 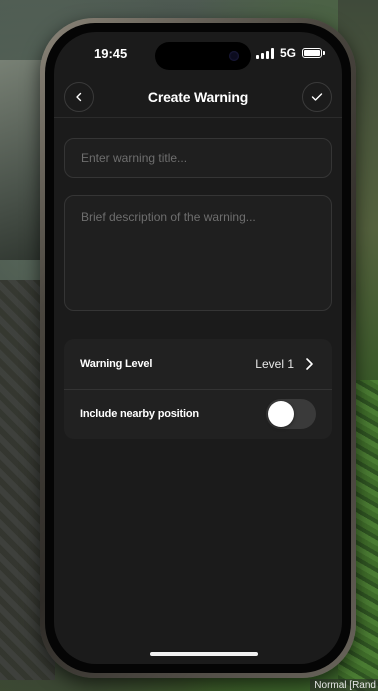 What do you see at coordinates (264, 53) in the screenshot?
I see `signal-icon` at bounding box center [264, 53].